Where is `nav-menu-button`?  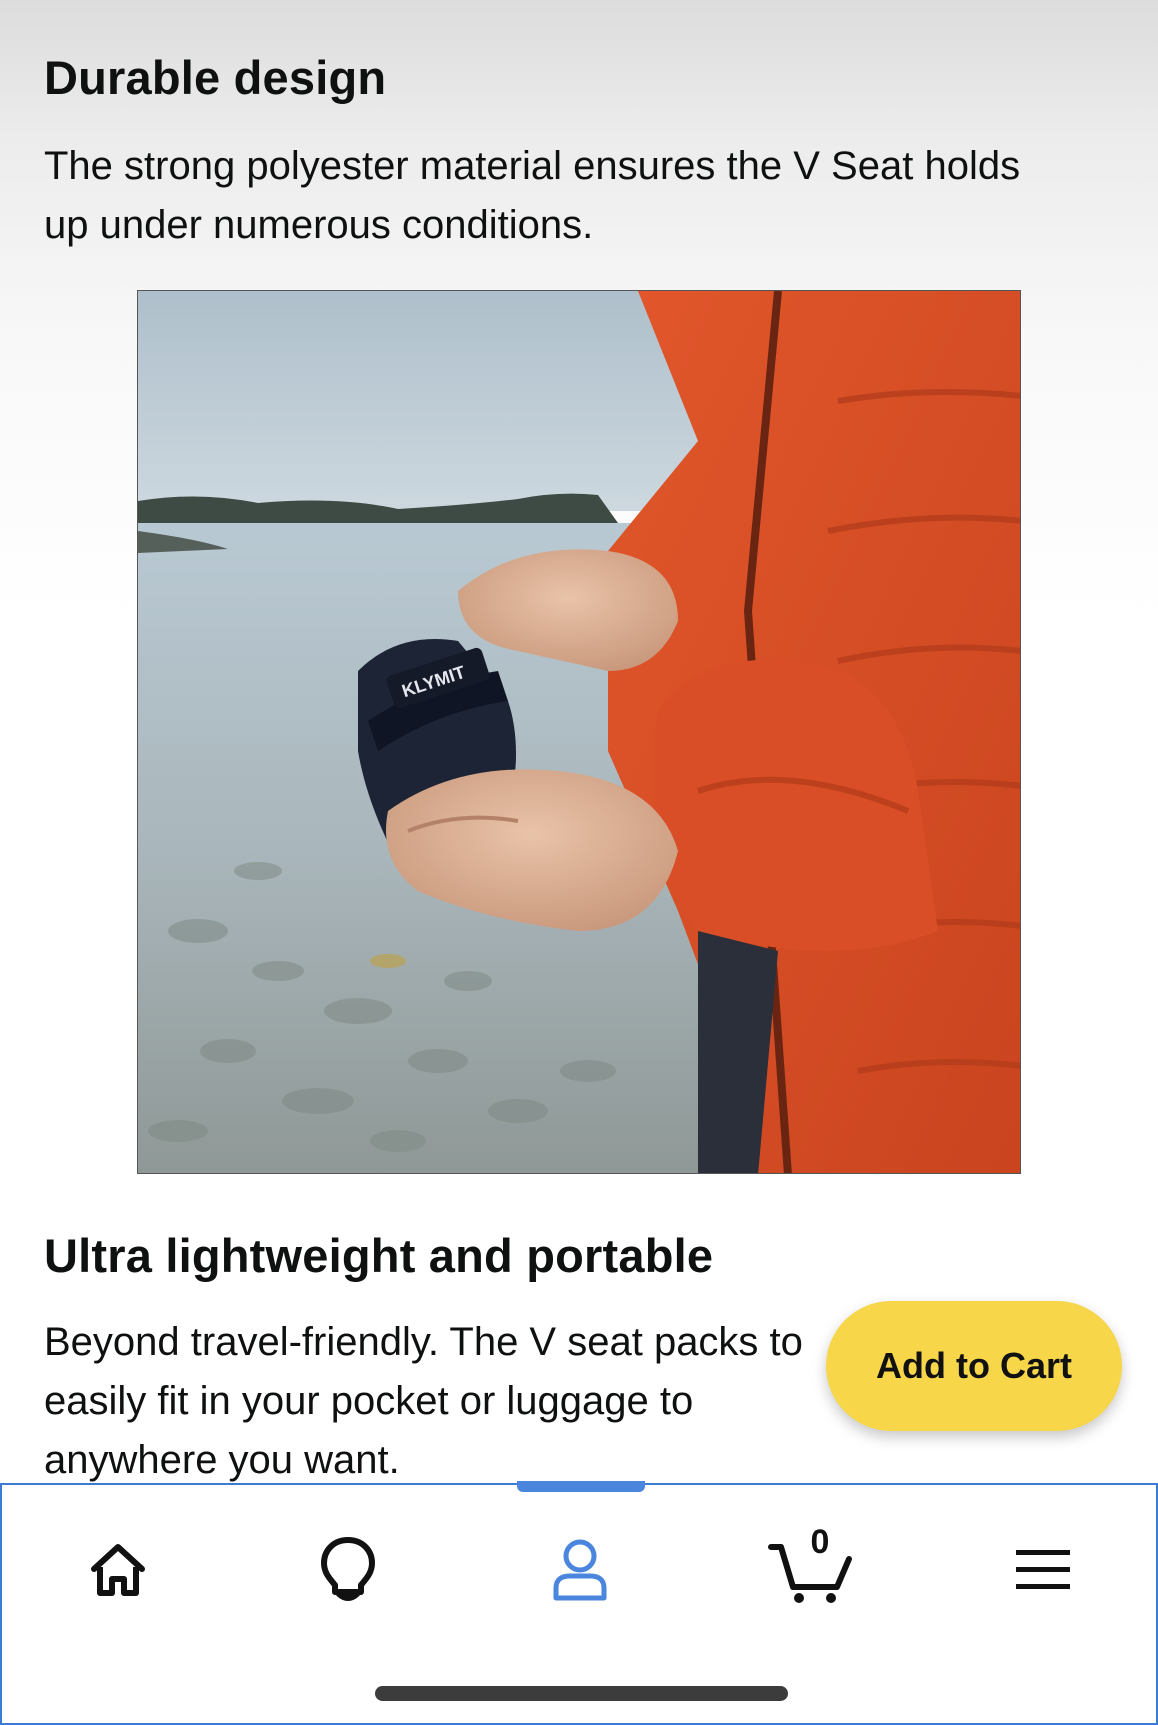
nav-menu-button is located at coordinates (1043, 1570).